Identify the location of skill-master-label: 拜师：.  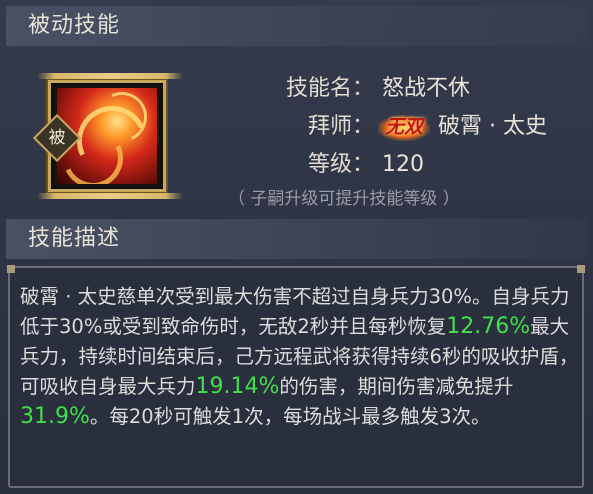
(340, 126).